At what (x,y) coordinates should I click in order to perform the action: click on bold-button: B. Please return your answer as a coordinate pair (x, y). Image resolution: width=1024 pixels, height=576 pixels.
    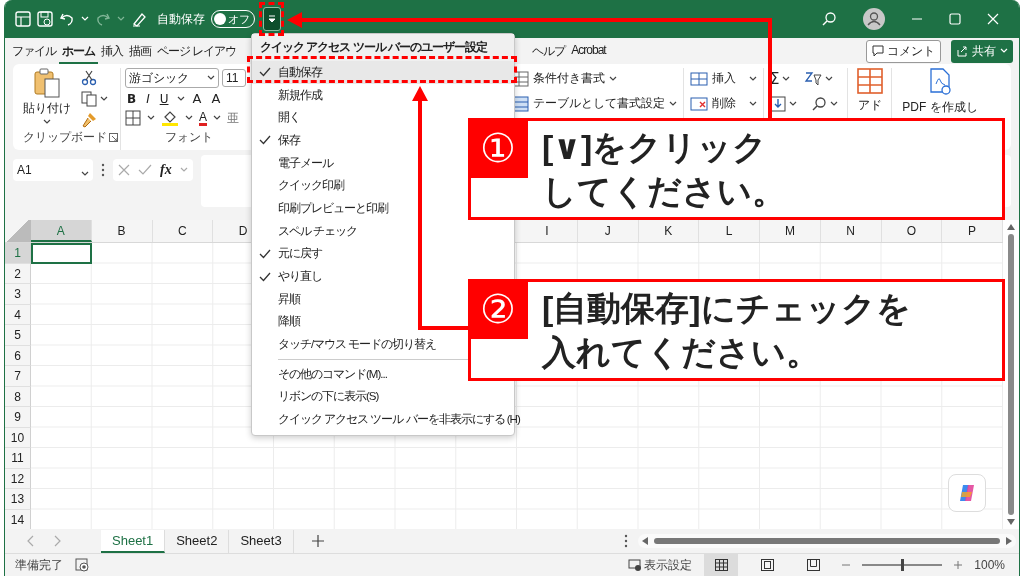
    Looking at the image, I should click on (132, 98).